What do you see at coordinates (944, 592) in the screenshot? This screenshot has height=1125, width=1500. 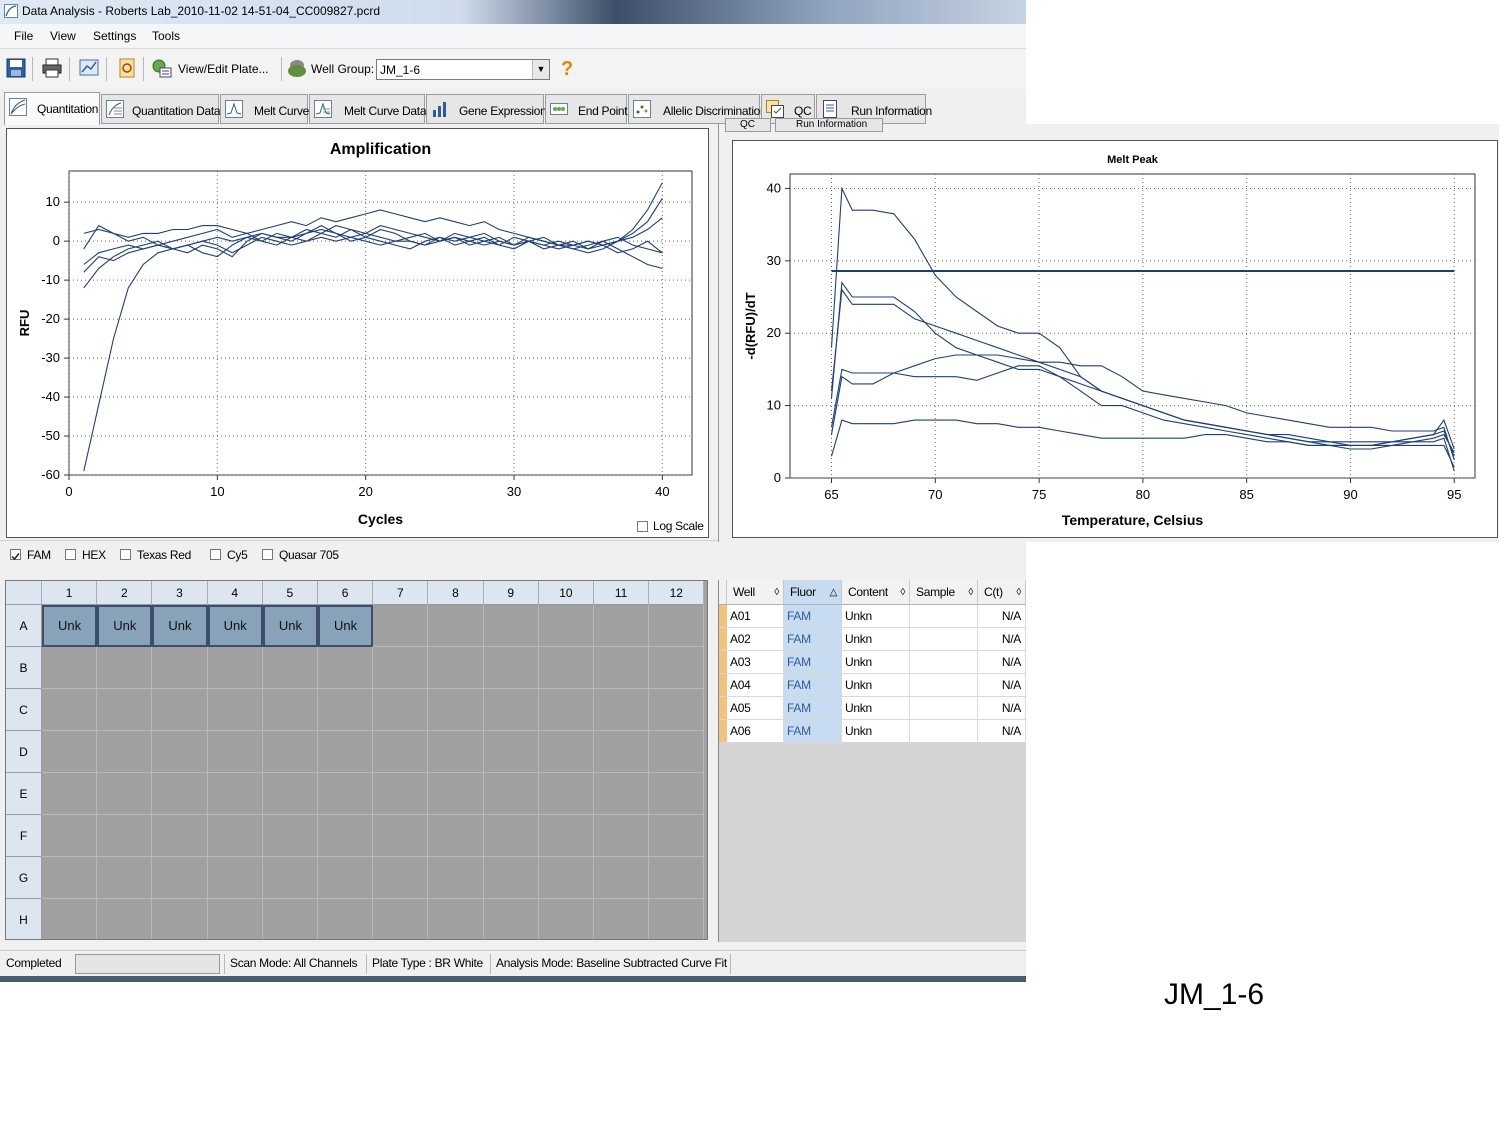 I see `column-header-sample: Sample ◊` at bounding box center [944, 592].